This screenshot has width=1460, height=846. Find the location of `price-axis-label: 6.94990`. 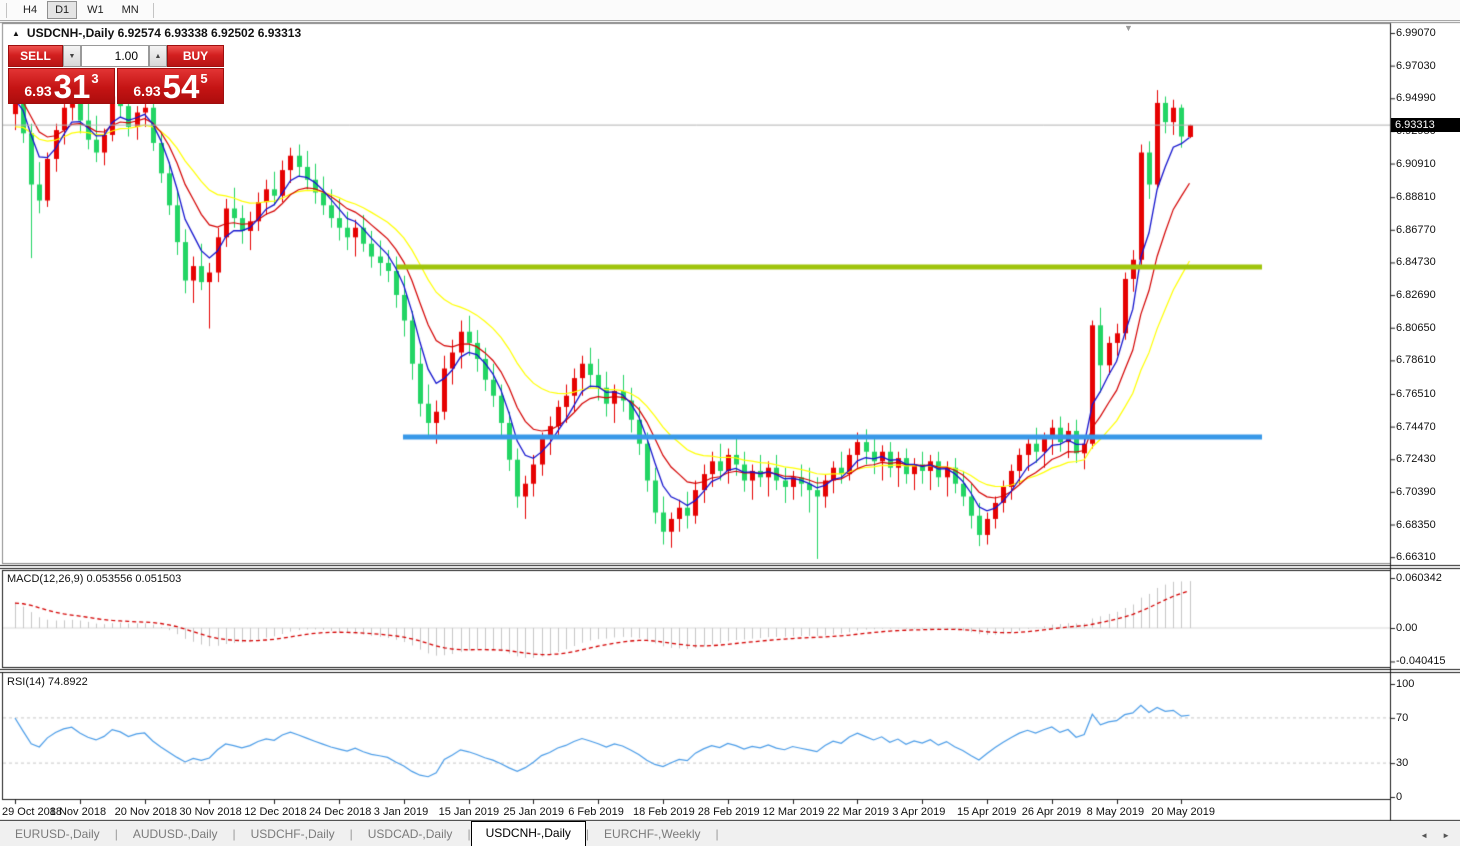

price-axis-label: 6.94990 is located at coordinates (1416, 98).